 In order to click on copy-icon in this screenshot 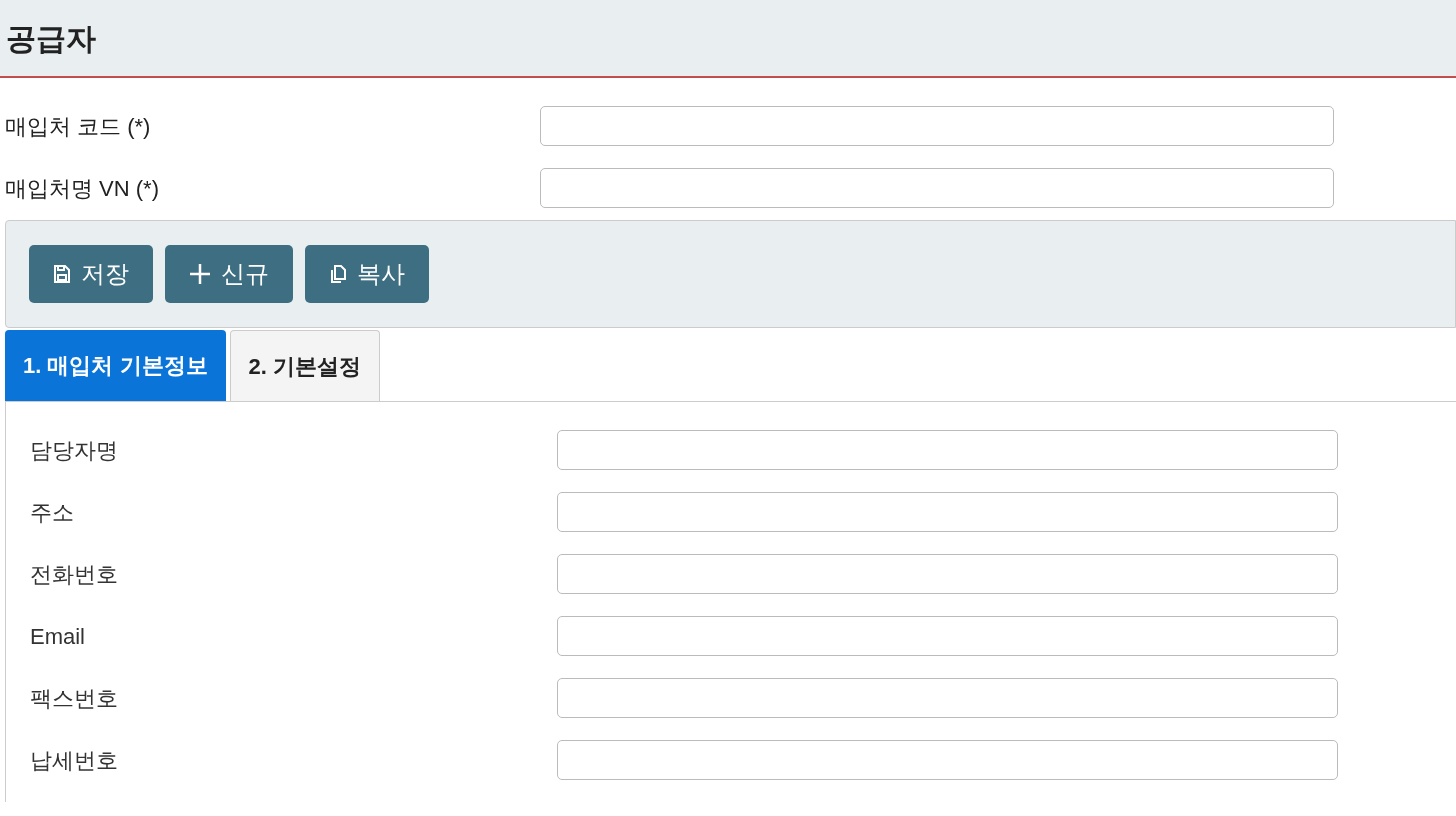, I will do `click(338, 274)`.